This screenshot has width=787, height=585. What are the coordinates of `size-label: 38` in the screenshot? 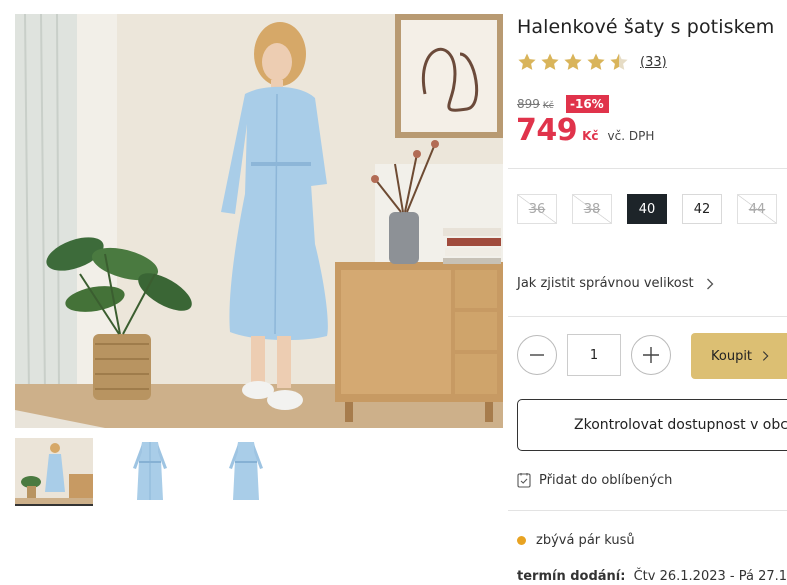 It's located at (592, 209).